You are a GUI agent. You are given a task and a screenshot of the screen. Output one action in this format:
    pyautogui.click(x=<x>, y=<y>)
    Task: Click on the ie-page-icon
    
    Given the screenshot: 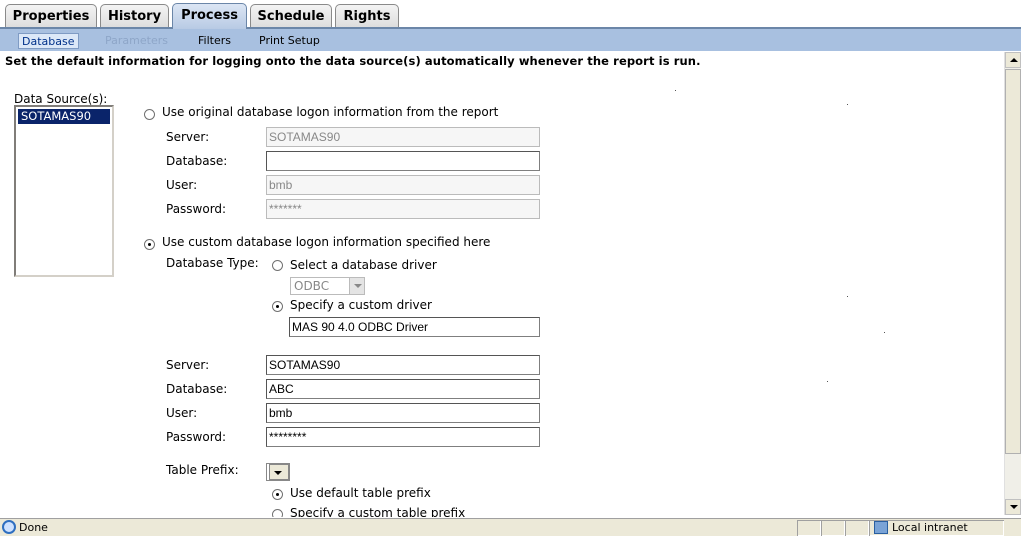 What is the action you would take?
    pyautogui.click(x=9, y=527)
    